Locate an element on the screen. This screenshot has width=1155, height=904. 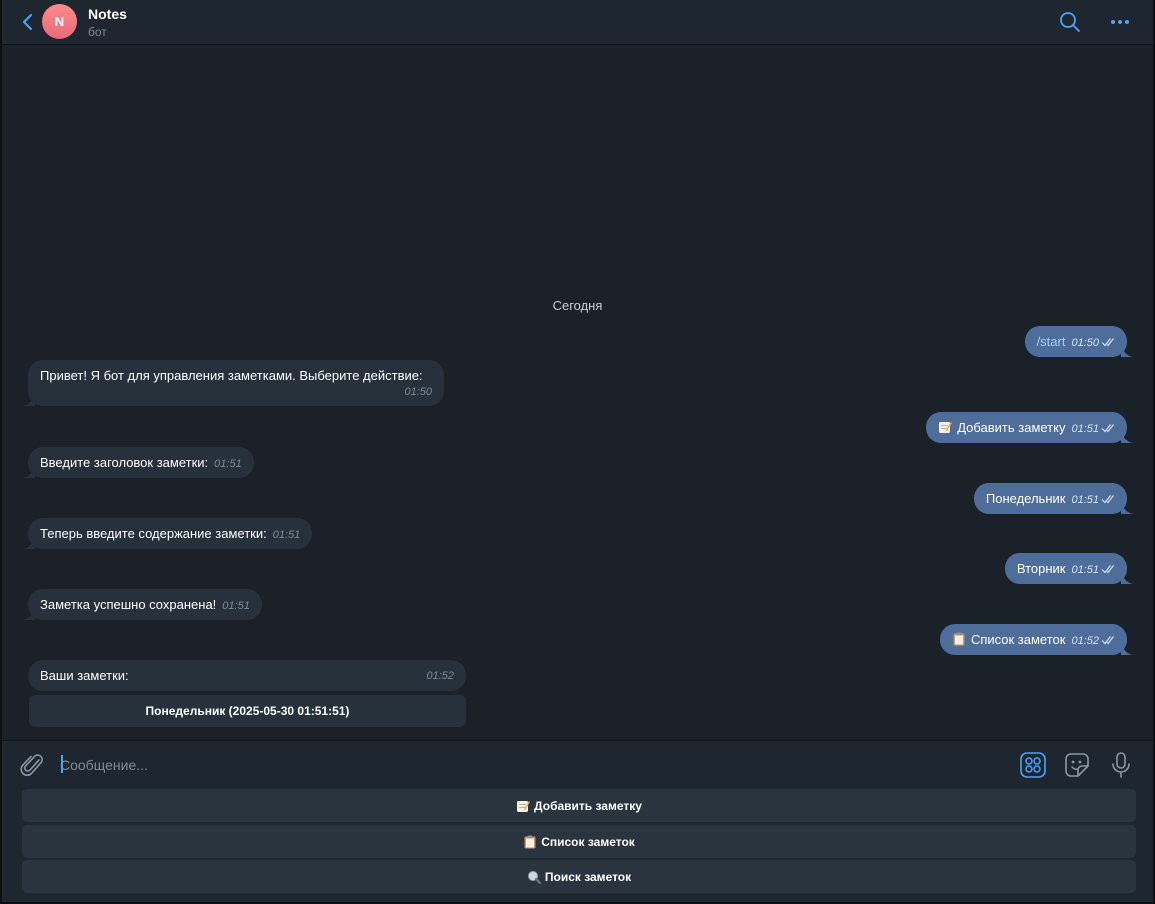
reply-button-label: Поиск заметок is located at coordinates (588, 876).